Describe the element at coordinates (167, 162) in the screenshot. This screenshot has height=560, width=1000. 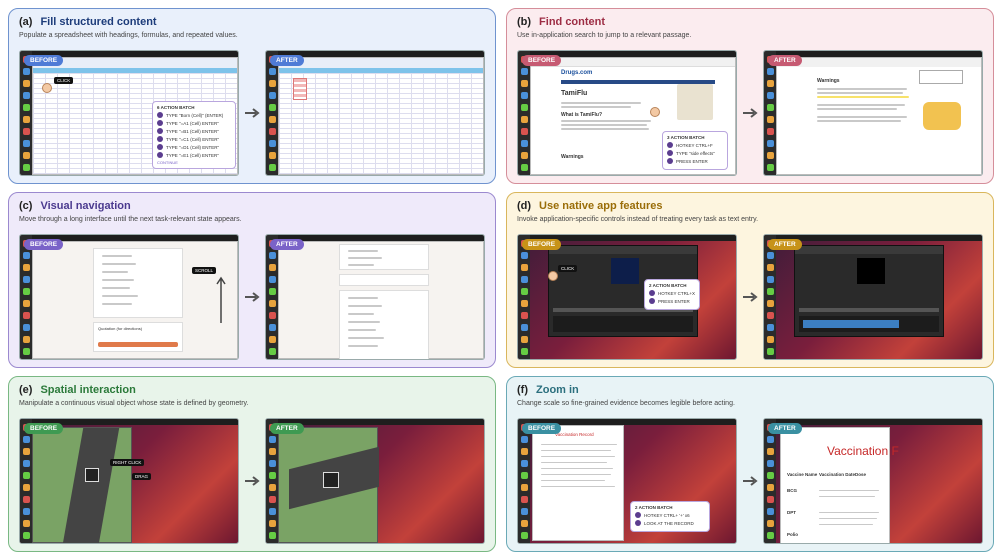
I see `continue-label: CONTINUE` at that location.